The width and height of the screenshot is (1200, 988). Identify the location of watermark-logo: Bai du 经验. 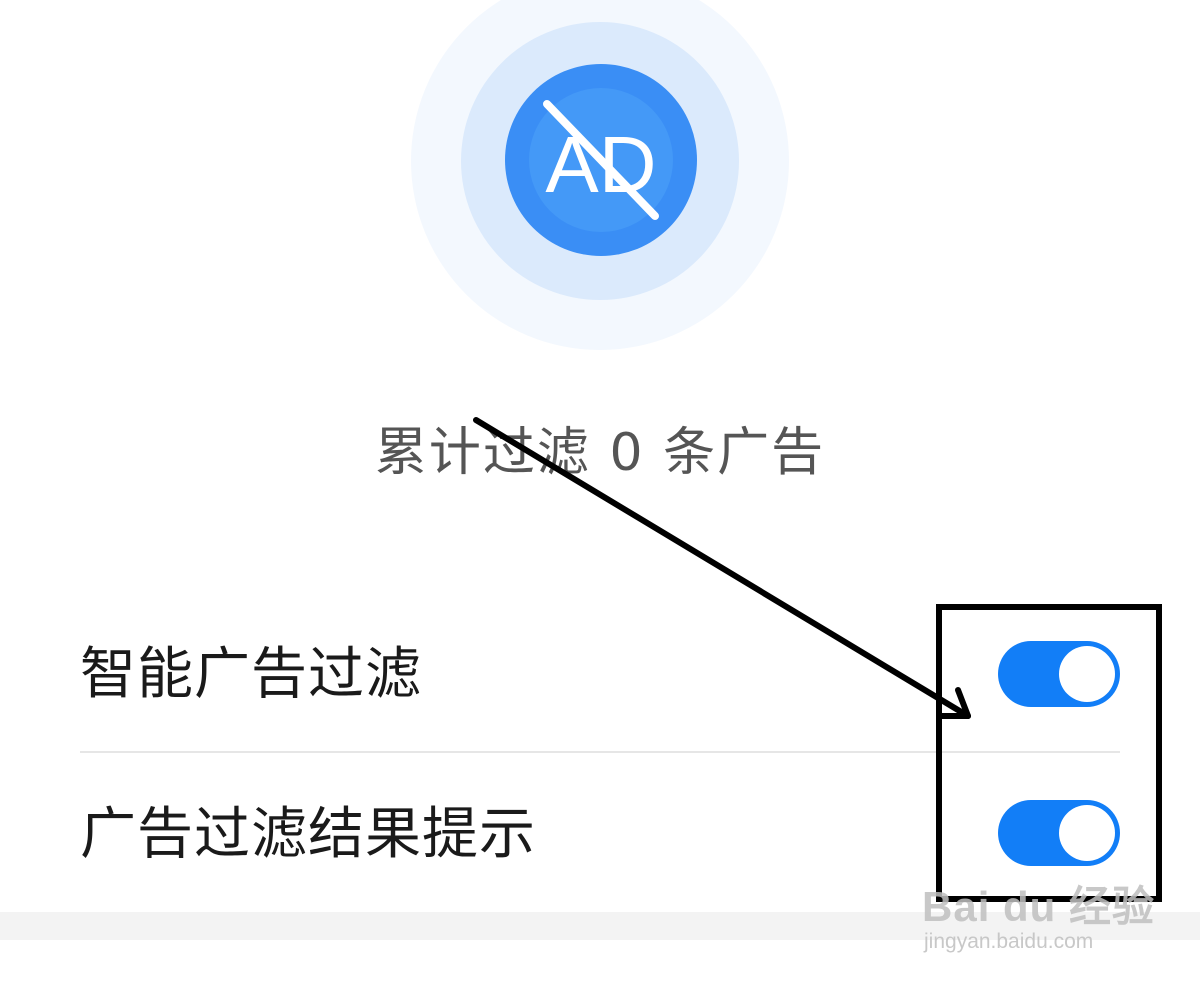
(1039, 906).